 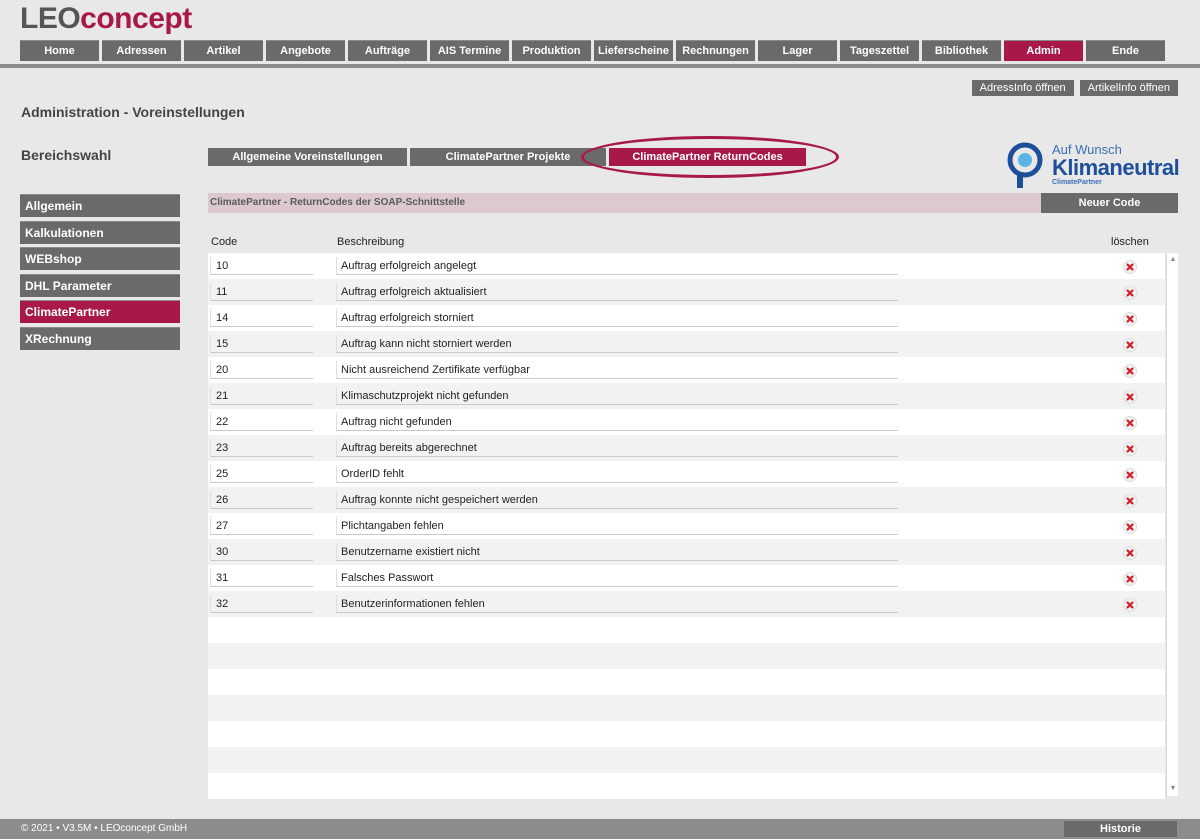 I want to click on climatepartner-logo: Auf Wunsch Klimaneutral ClimatePartner, so click(x=1092, y=166).